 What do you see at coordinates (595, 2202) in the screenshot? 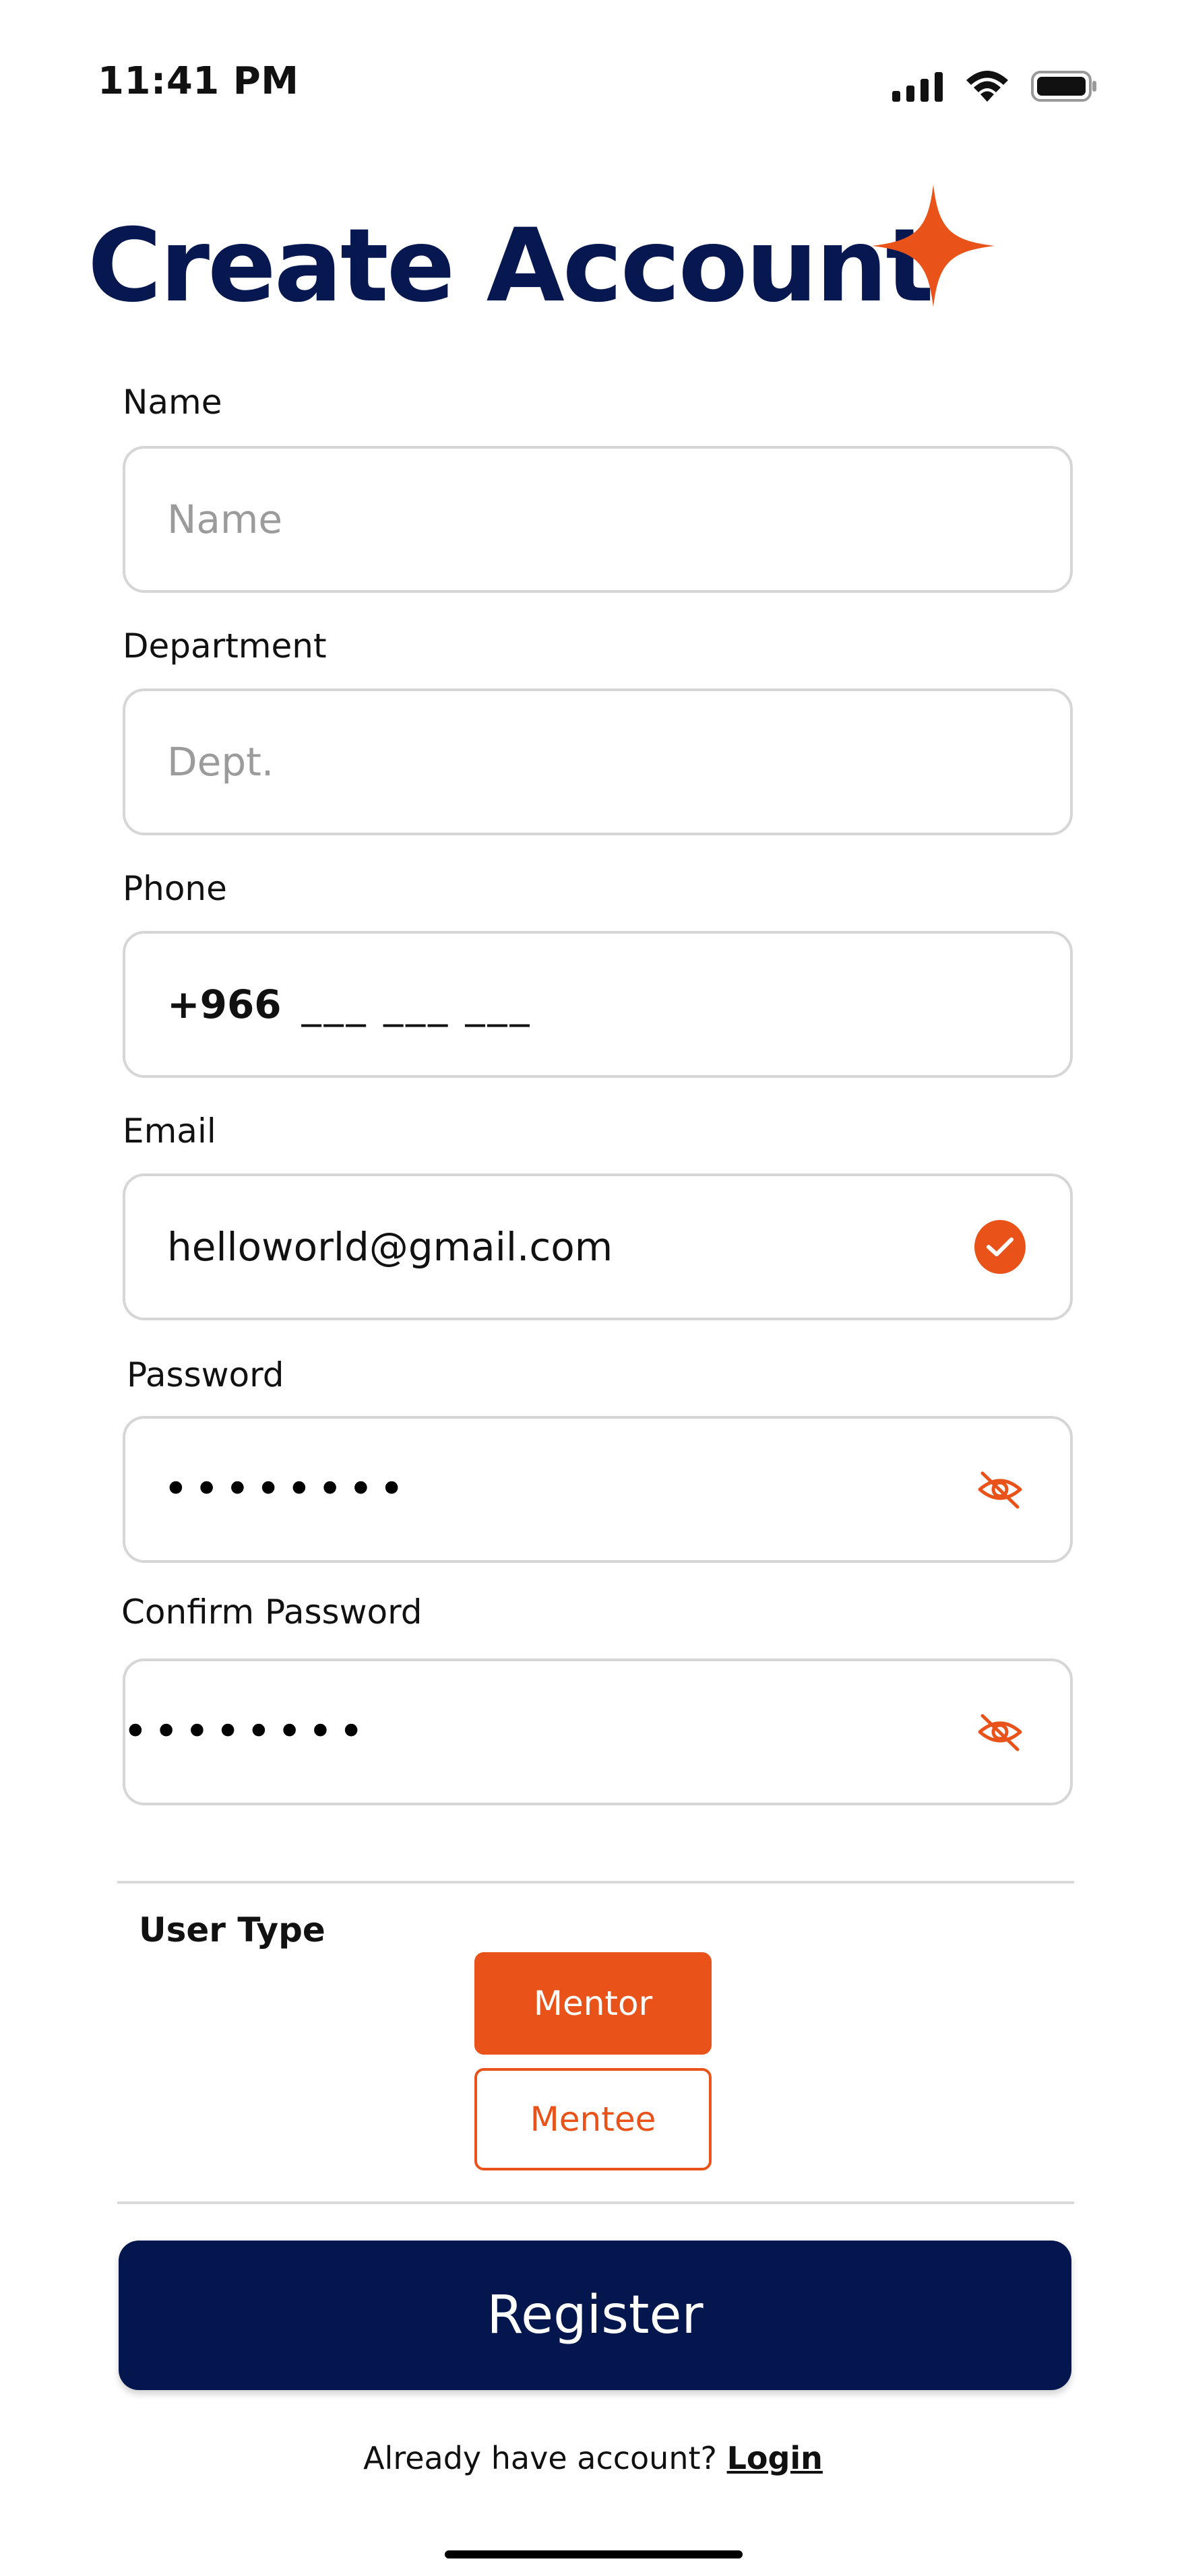
I see `divider-bottom` at bounding box center [595, 2202].